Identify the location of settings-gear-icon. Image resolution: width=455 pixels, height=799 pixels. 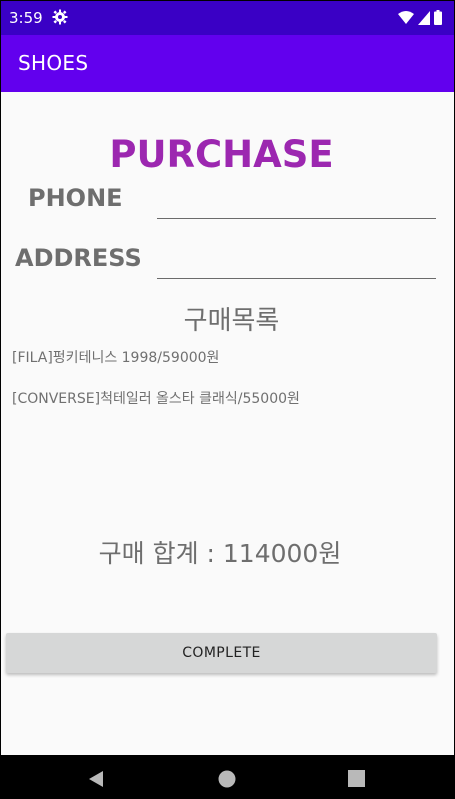
(60, 17).